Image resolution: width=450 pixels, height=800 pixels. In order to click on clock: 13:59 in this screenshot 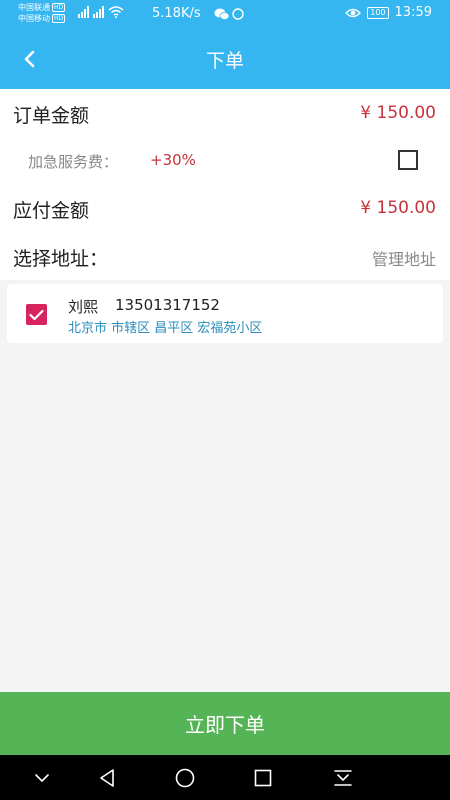, I will do `click(413, 12)`.